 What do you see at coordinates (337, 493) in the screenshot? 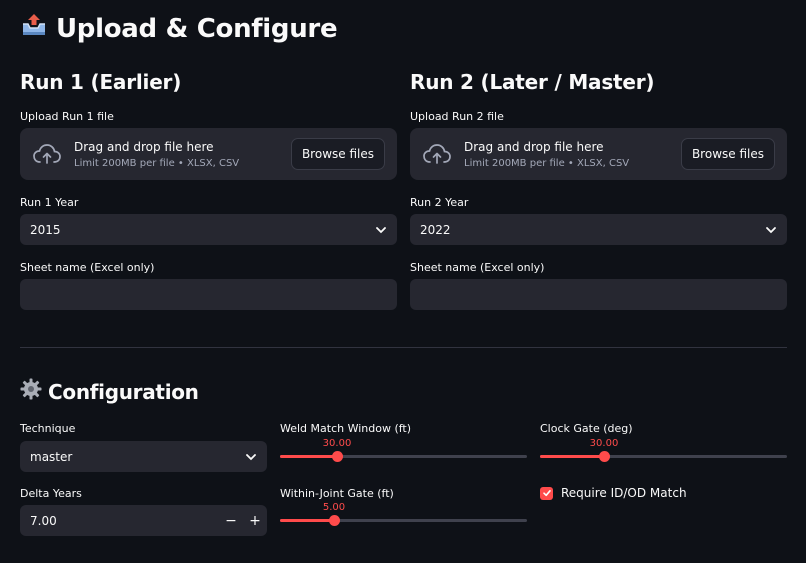
I see `within-joint-label: Within-Joint Gate (ft)` at bounding box center [337, 493].